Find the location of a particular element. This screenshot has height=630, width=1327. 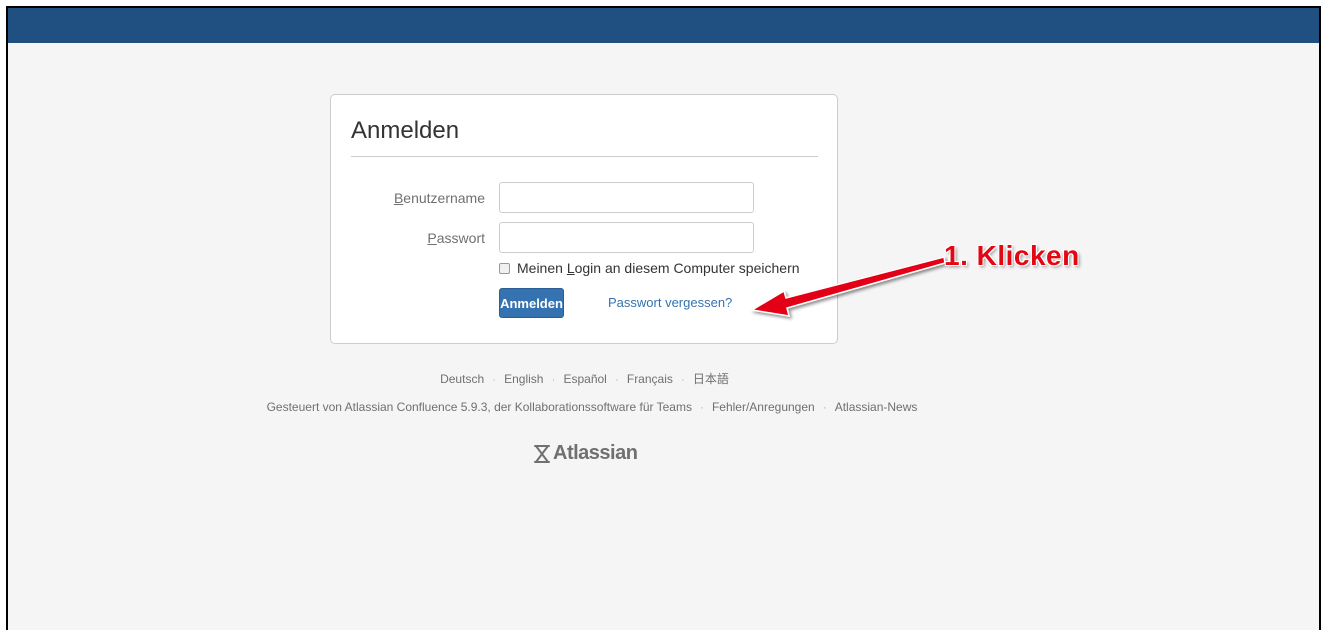

password-label: Passwort is located at coordinates (456, 238).